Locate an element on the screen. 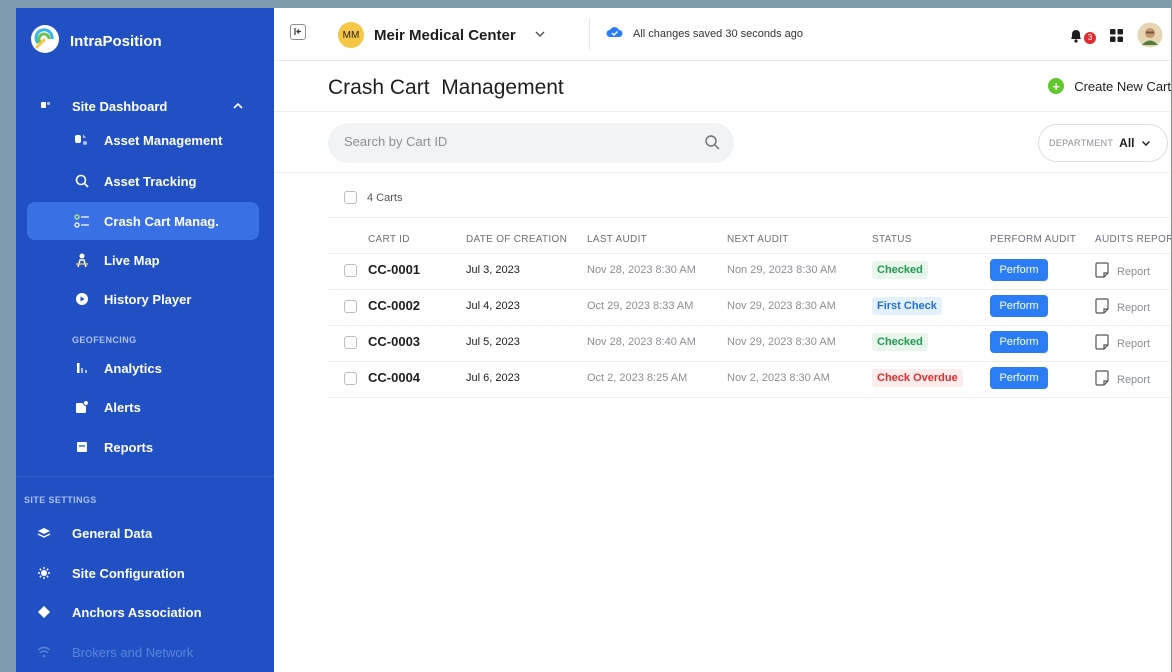 This screenshot has height=672, width=1172. sidebar-item-crash-cart: Crash Cart Manag. is located at coordinates (143, 221).